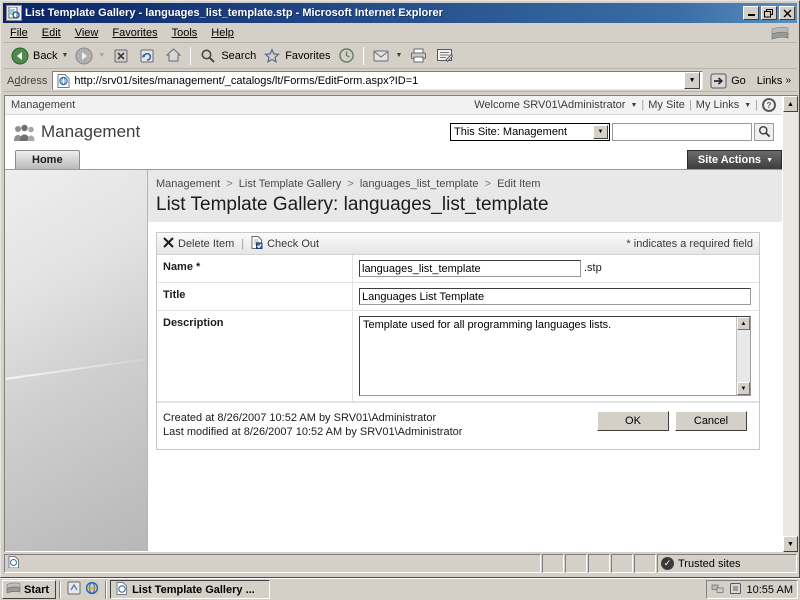 This screenshot has height=600, width=800. What do you see at coordinates (64, 55) in the screenshot?
I see `back-dropdown-icon: ▼` at bounding box center [64, 55].